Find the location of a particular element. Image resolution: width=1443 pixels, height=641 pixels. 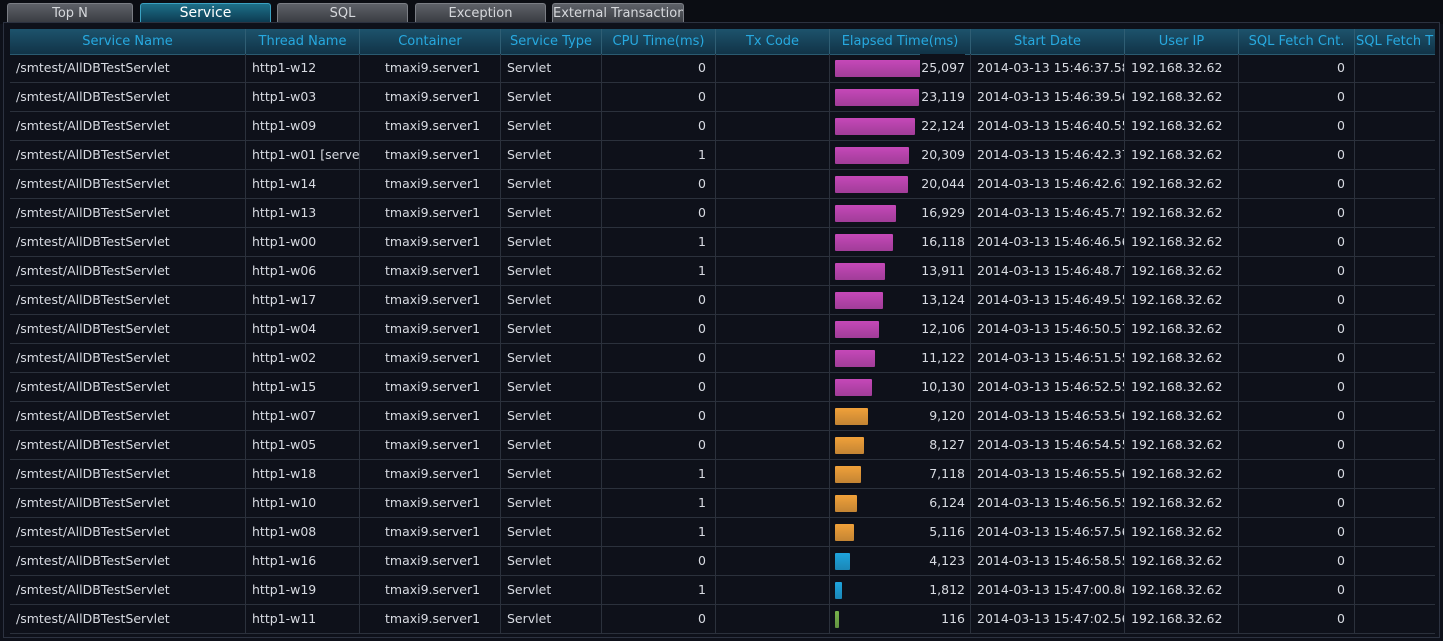

column-header-container: Container is located at coordinates (430, 41).